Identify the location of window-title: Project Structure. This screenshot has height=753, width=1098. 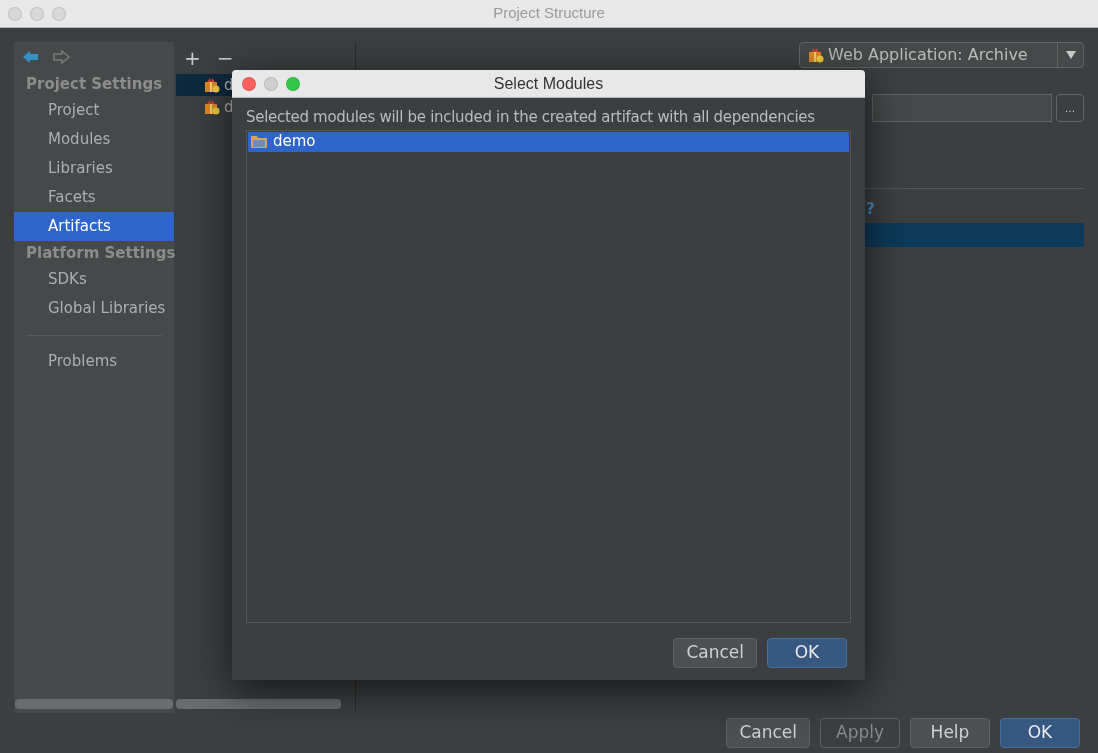
(549, 13).